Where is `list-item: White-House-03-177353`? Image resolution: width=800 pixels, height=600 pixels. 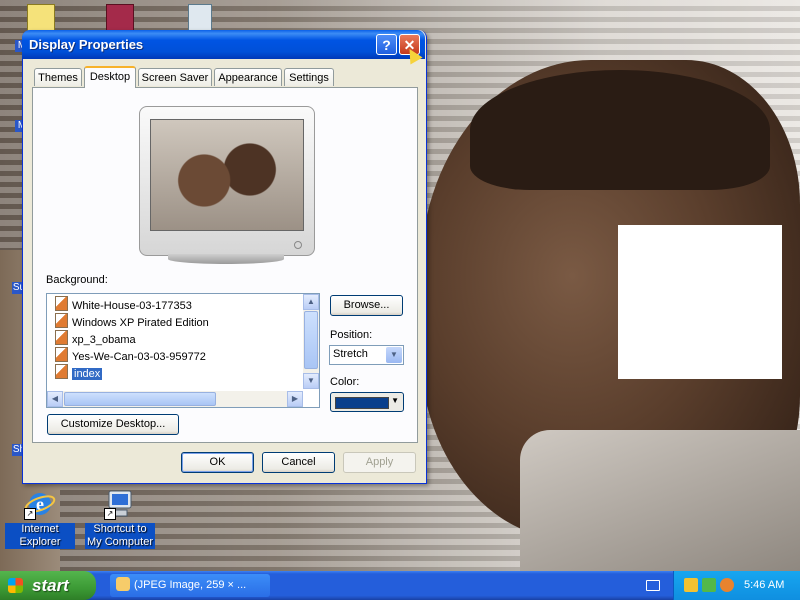 list-item: White-House-03-177353 is located at coordinates (123, 304).